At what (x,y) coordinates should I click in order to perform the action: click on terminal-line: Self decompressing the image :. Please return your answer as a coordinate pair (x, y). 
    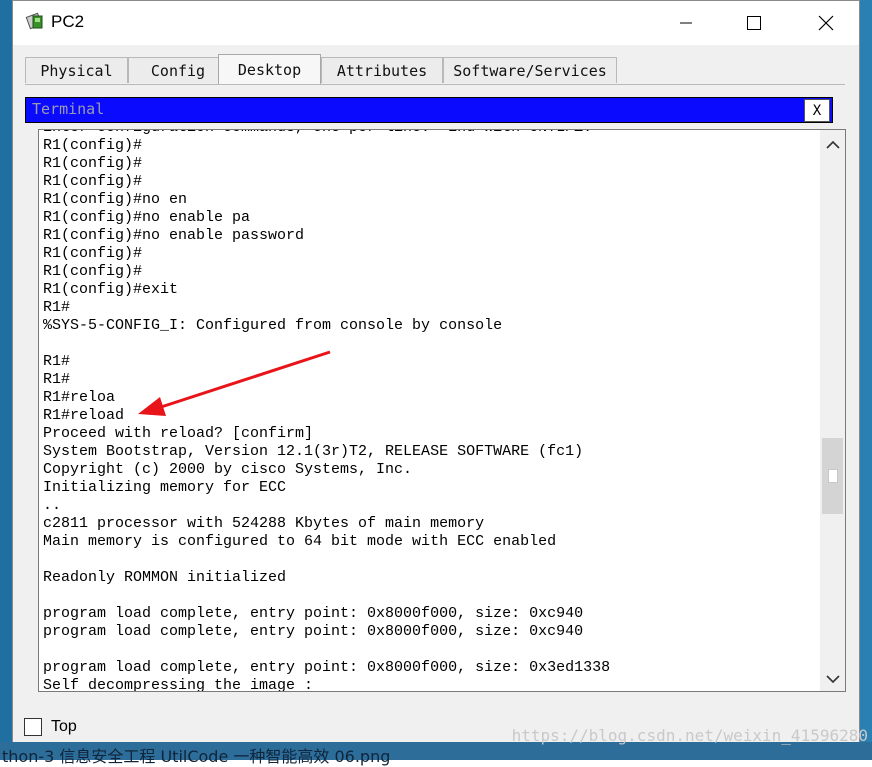
    Looking at the image, I should click on (178, 684).